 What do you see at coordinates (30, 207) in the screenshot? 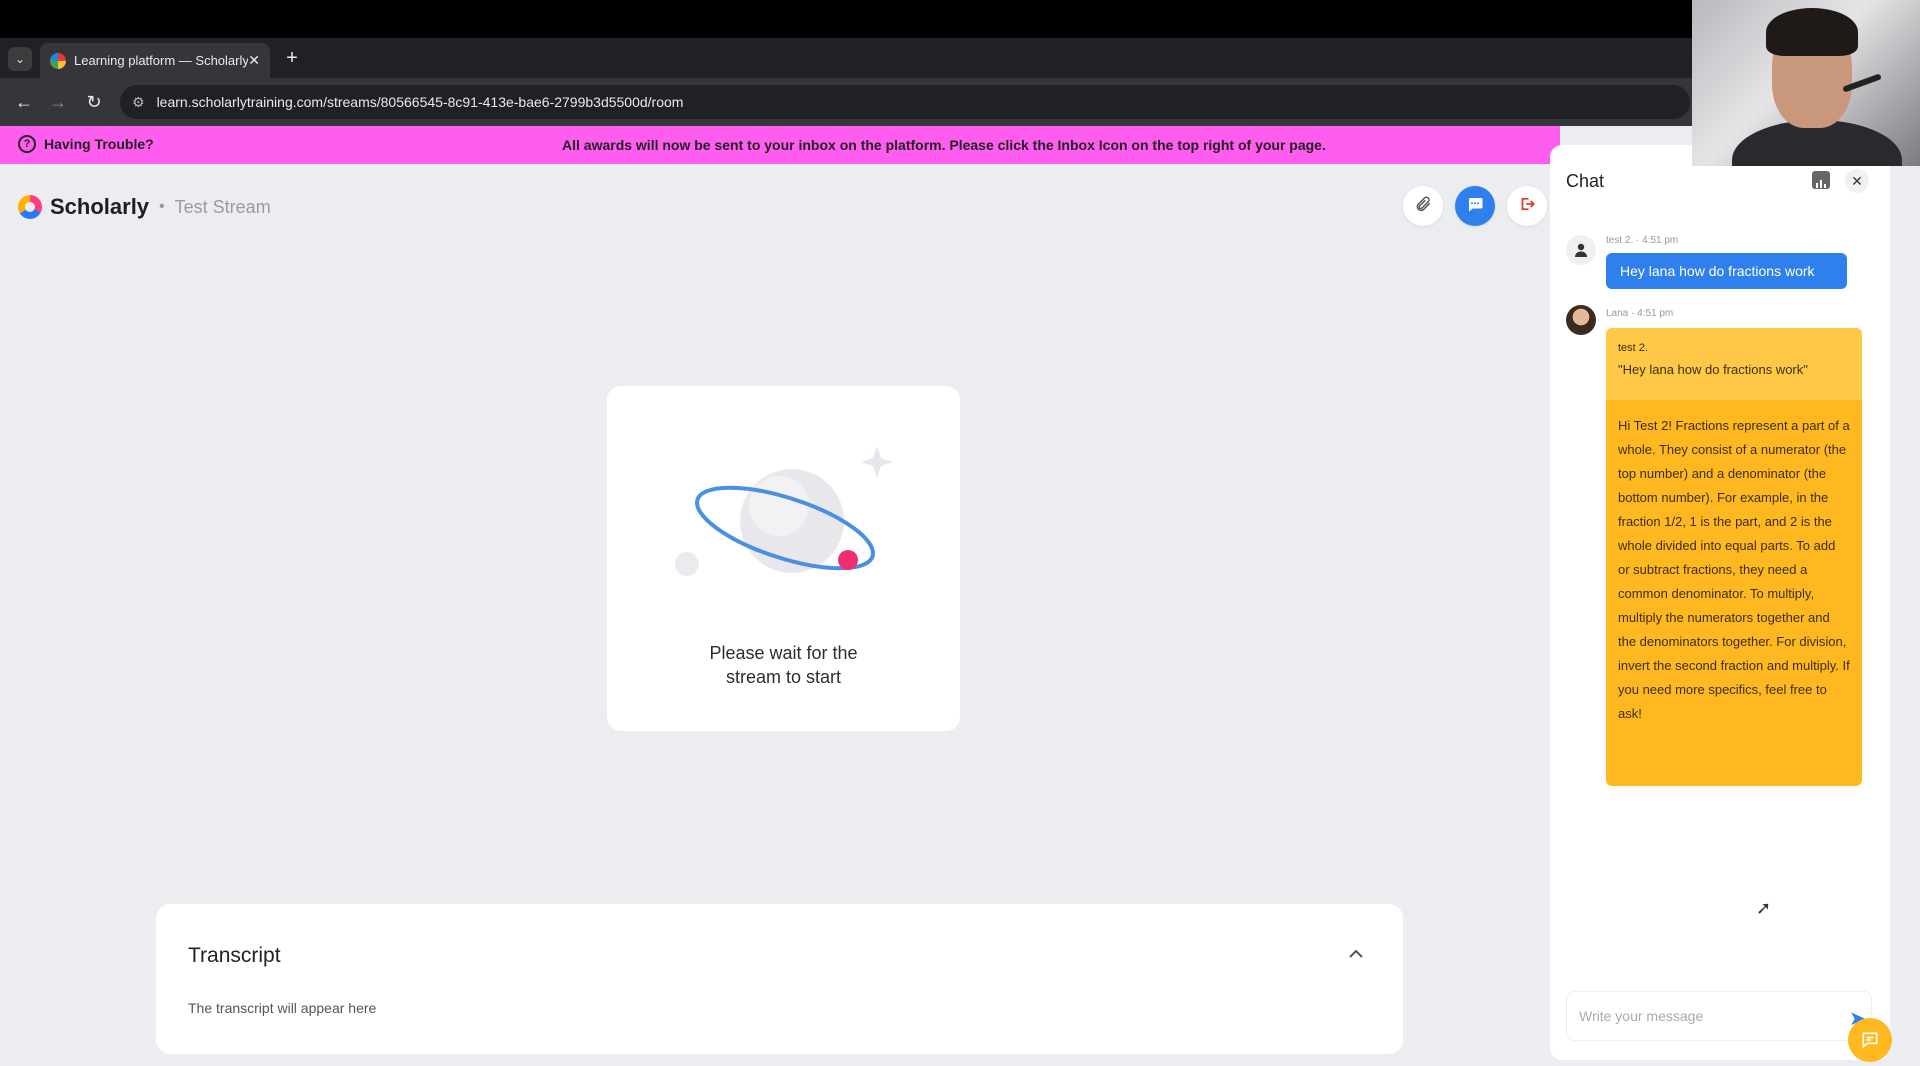
I see `scholarly-logo-icon` at bounding box center [30, 207].